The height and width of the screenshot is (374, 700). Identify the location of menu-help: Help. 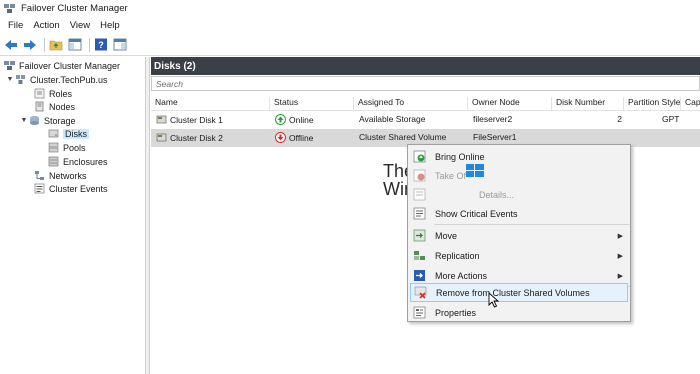
(110, 25).